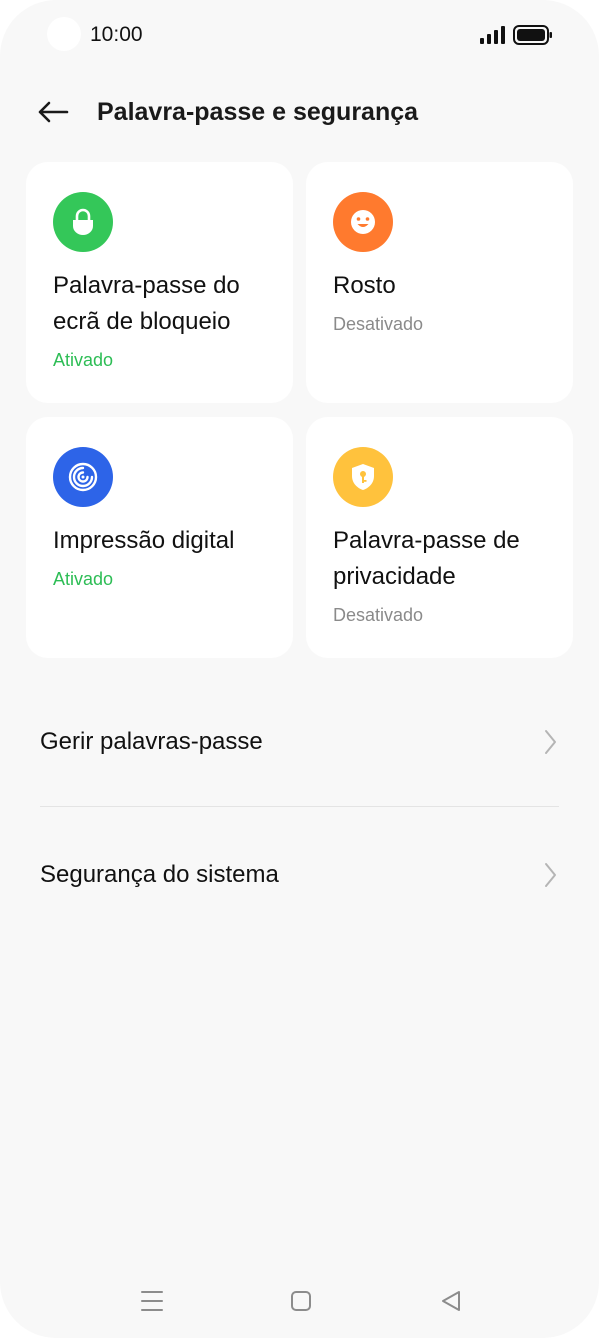  I want to click on menu-icon, so click(152, 1301).